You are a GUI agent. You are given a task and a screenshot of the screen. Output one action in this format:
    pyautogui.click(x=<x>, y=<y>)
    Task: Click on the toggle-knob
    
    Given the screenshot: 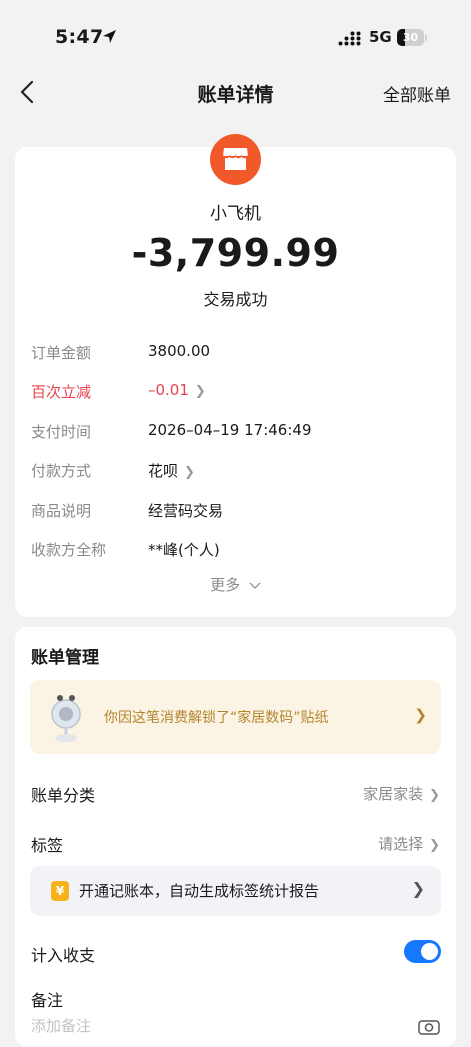 What is the action you would take?
    pyautogui.click(x=429, y=951)
    